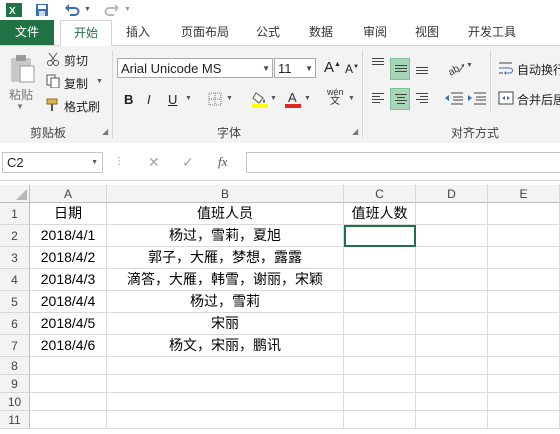 This screenshot has width=560, height=434. Describe the element at coordinates (457, 69) in the screenshot. I see `orientation-icon: ab` at that location.